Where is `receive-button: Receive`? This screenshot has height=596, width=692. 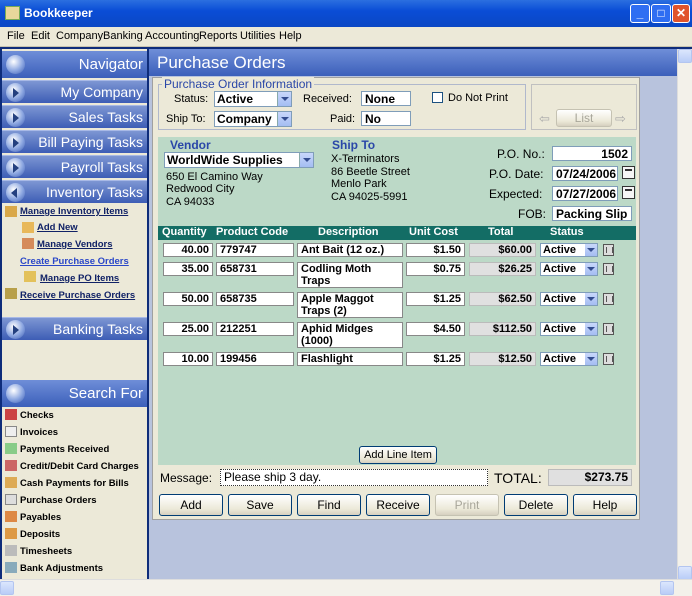 receive-button: Receive is located at coordinates (398, 505).